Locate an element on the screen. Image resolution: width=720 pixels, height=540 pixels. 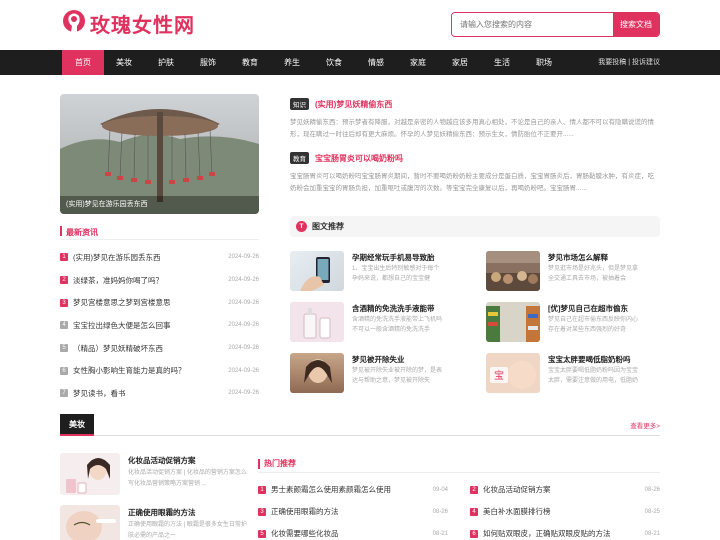
nav-item-emotion: 情感 is located at coordinates (376, 62).